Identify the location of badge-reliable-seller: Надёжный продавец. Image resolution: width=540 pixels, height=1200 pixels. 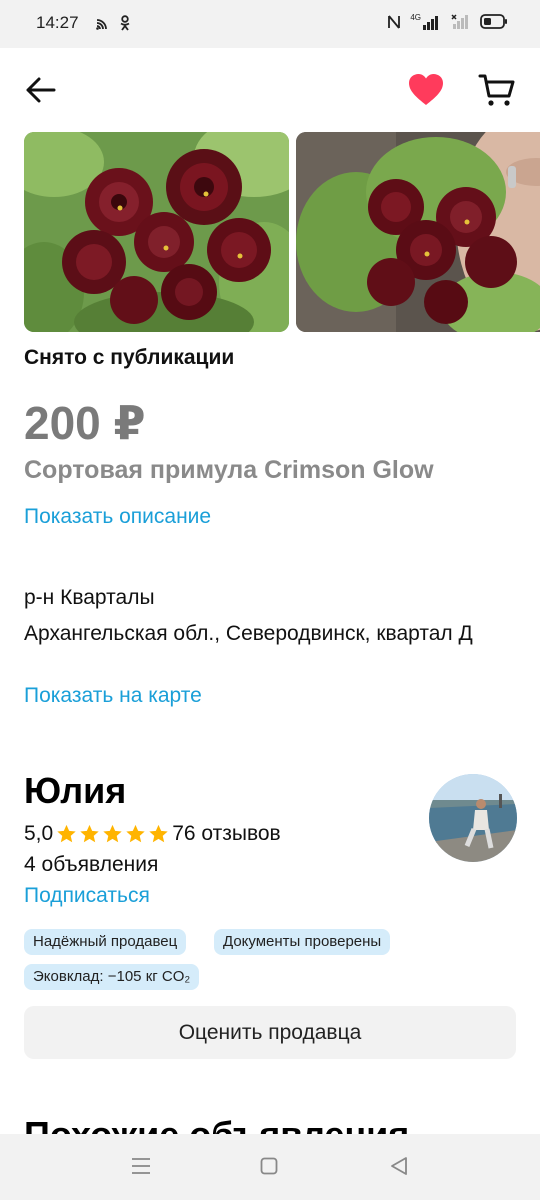
(105, 942).